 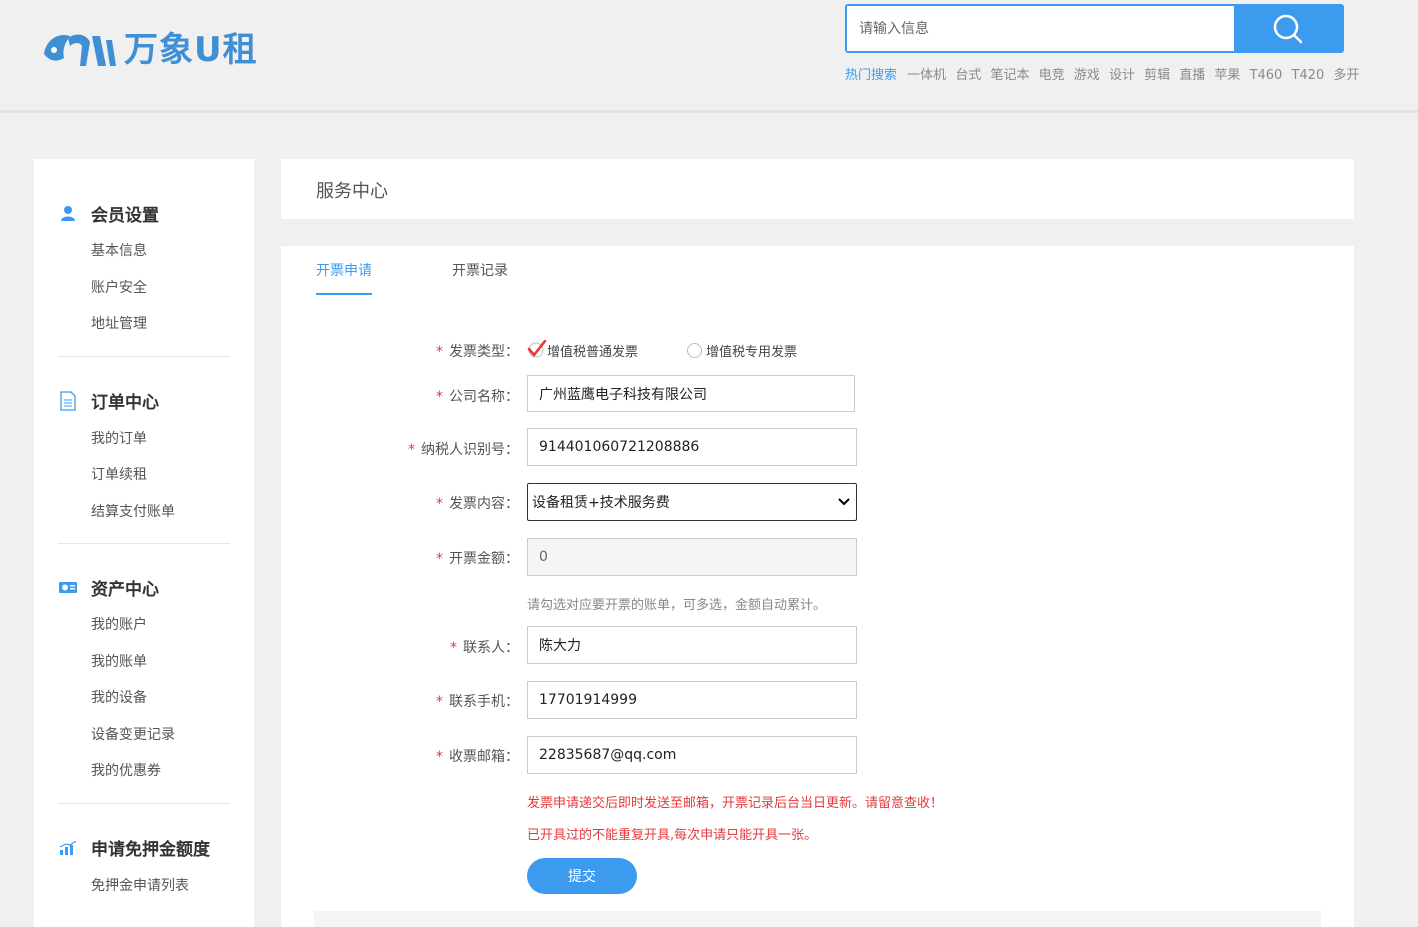 What do you see at coordinates (1227, 75) in the screenshot?
I see `hot-keyword-link: 苹果` at bounding box center [1227, 75].